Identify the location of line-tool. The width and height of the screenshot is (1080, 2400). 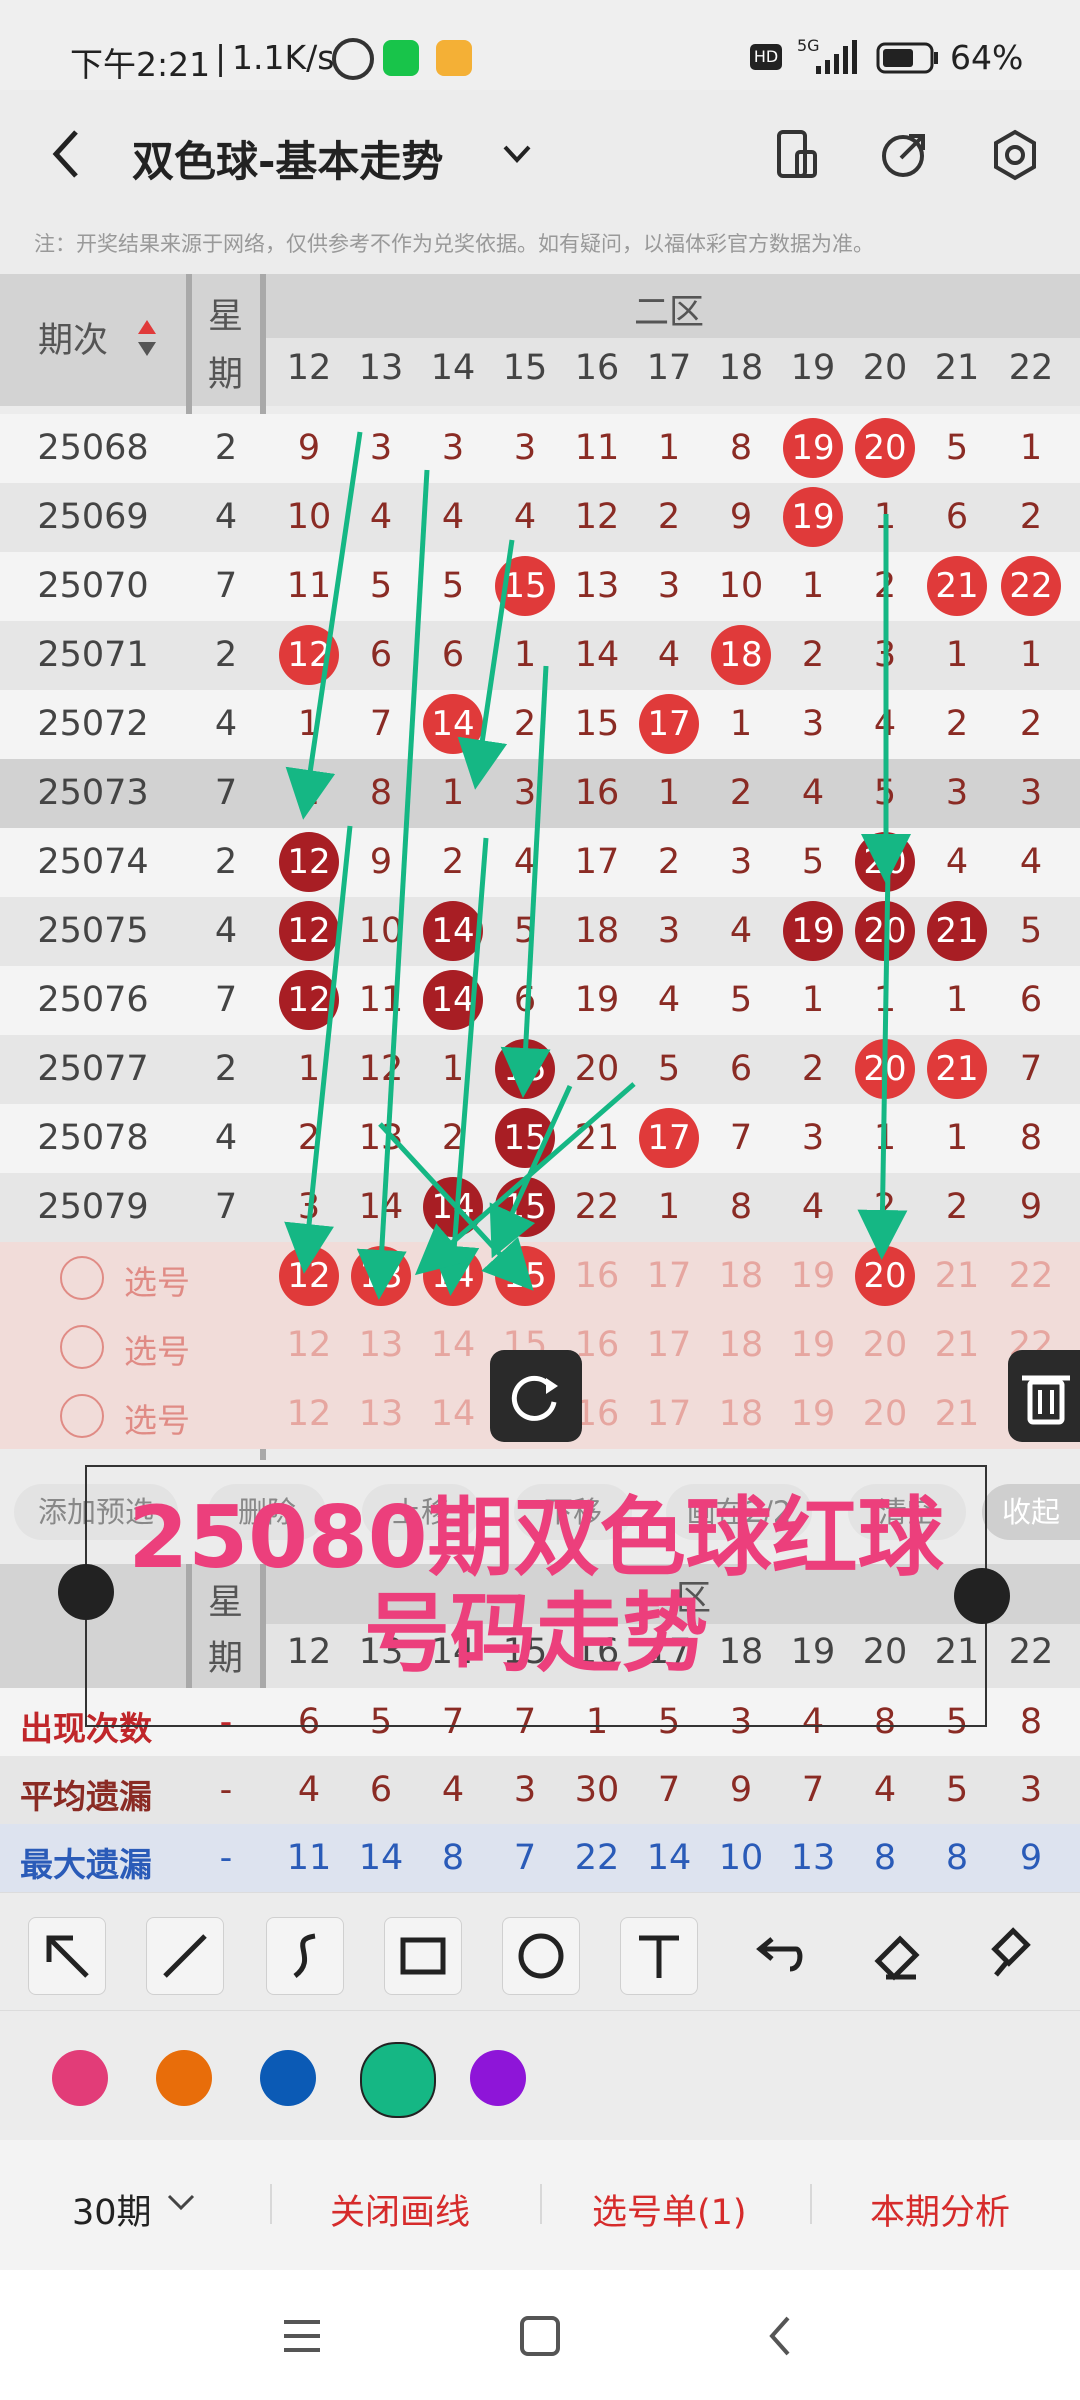
(185, 1956).